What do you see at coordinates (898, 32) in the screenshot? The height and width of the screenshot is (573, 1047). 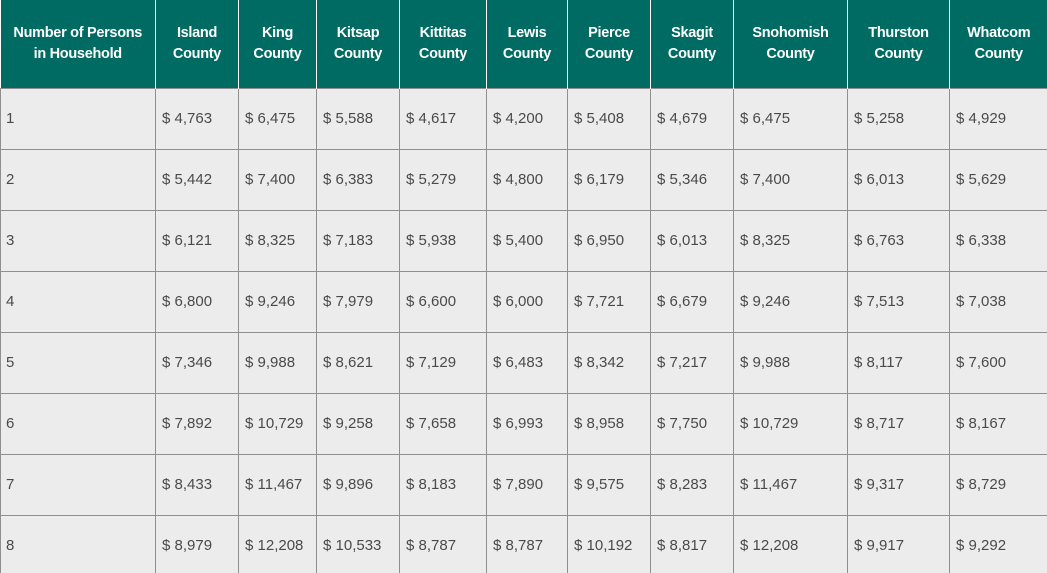 I see `column-header-line: Thurston` at bounding box center [898, 32].